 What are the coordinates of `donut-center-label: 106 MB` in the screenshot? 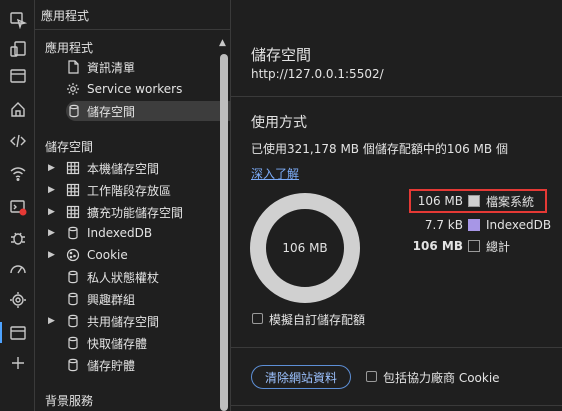 It's located at (304, 248).